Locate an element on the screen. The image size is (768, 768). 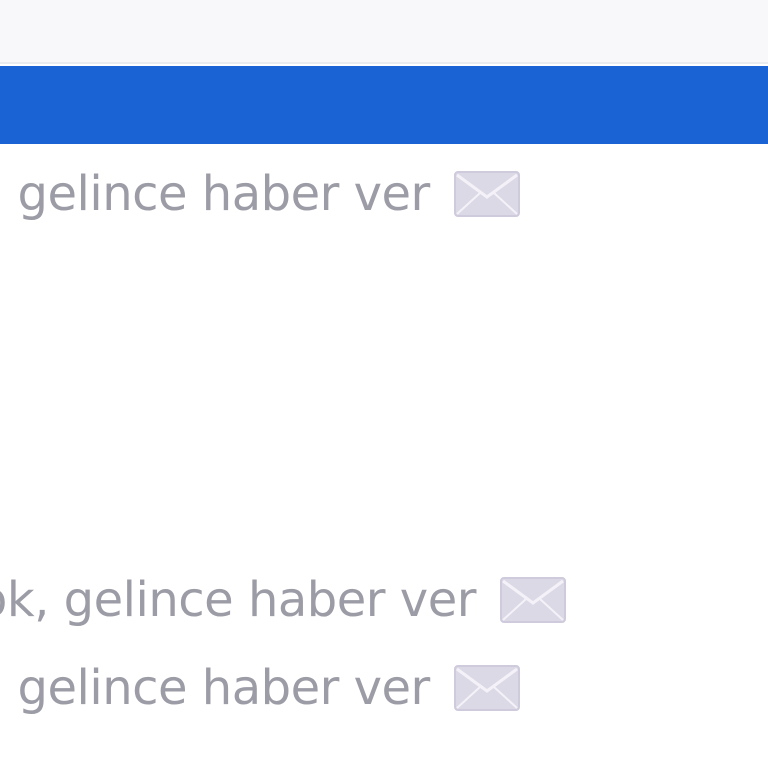
blue-header-bar is located at coordinates (384, 105).